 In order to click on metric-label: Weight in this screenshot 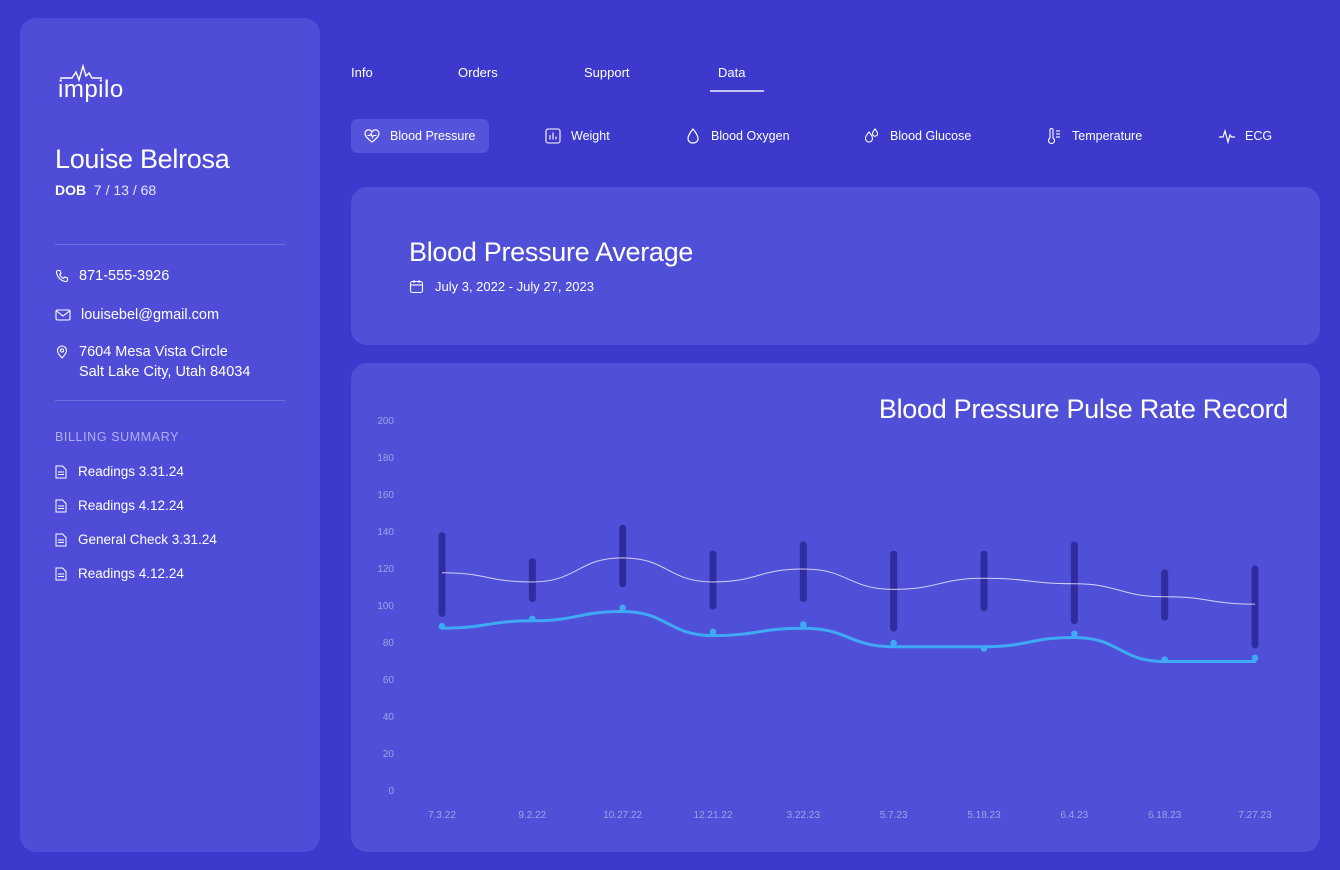, I will do `click(590, 136)`.